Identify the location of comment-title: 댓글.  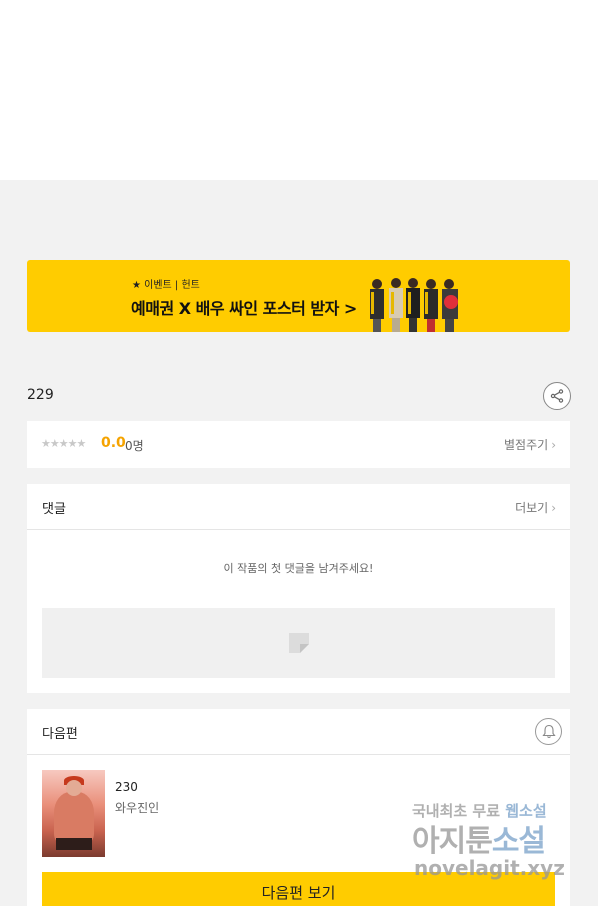
(54, 509).